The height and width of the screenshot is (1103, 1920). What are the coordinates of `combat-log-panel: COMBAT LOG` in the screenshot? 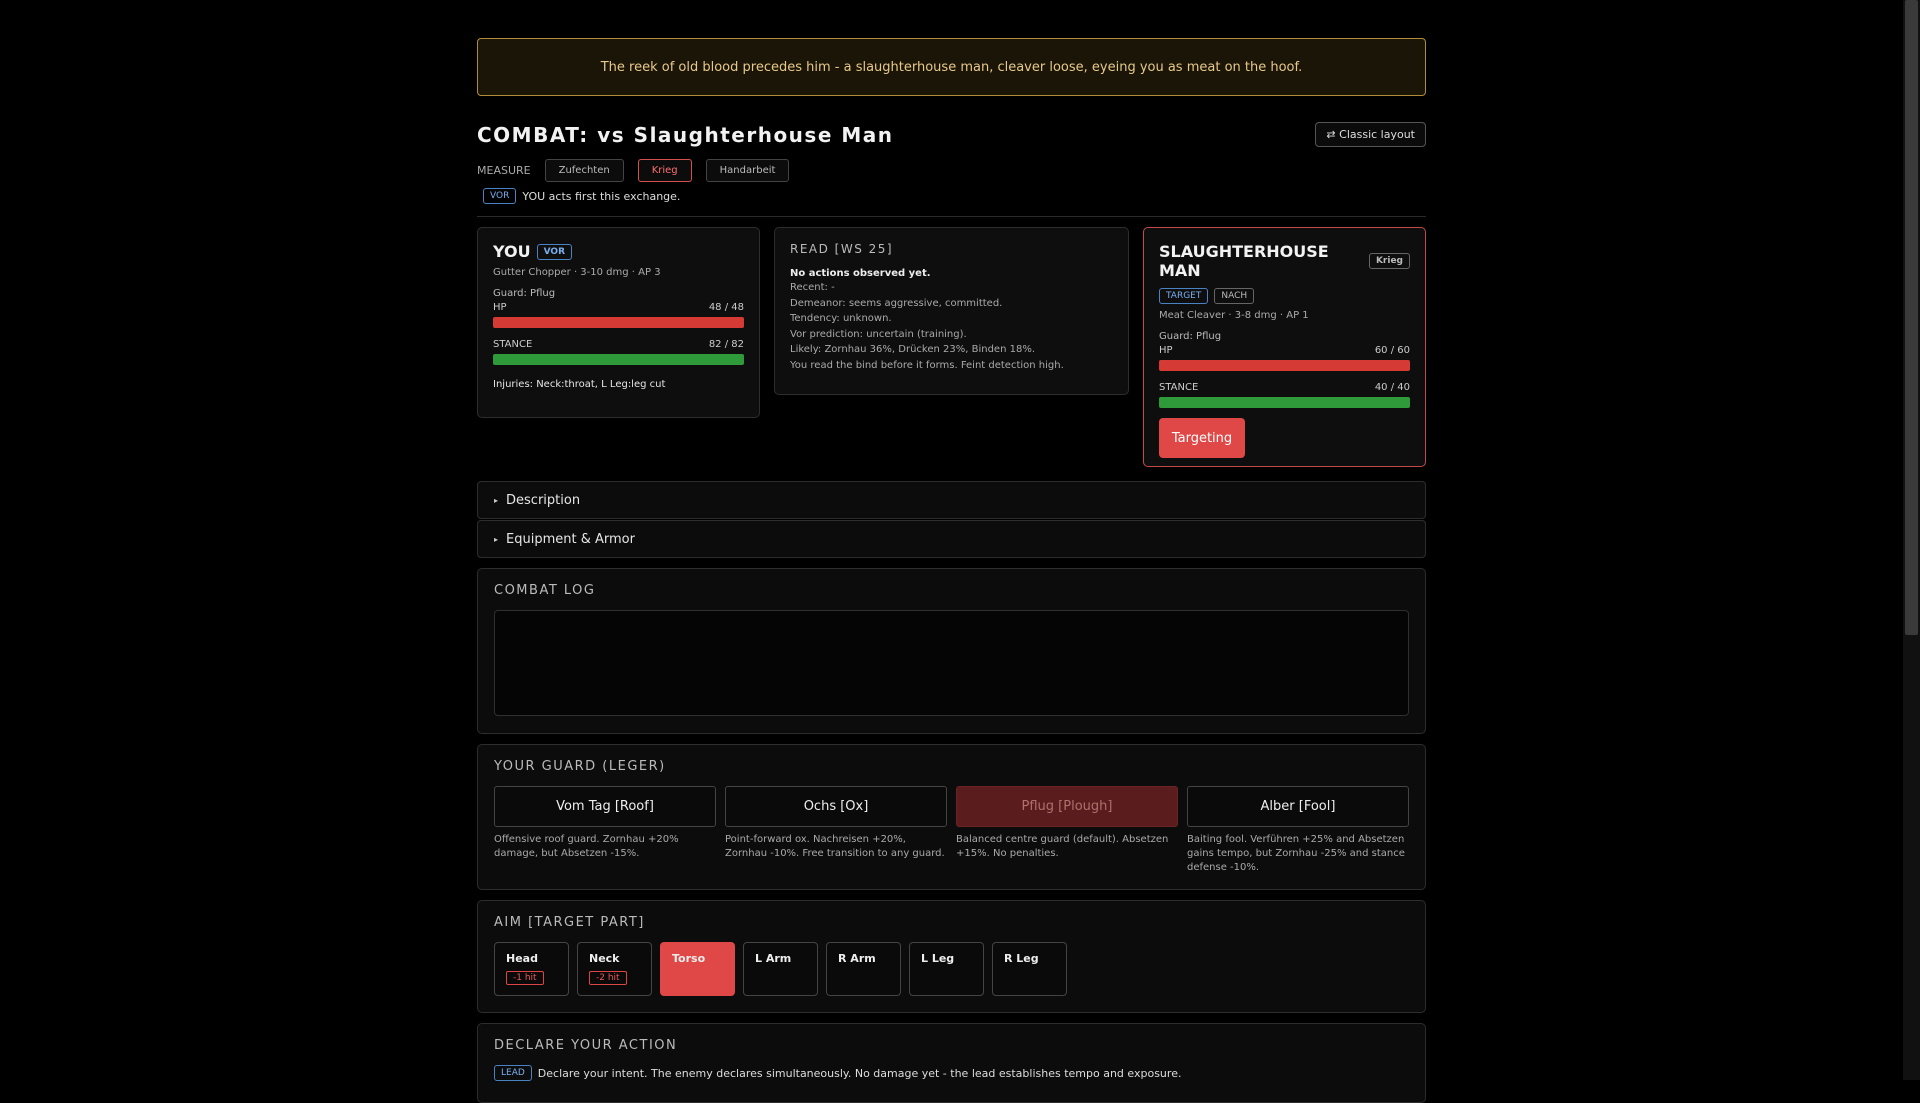 It's located at (951, 651).